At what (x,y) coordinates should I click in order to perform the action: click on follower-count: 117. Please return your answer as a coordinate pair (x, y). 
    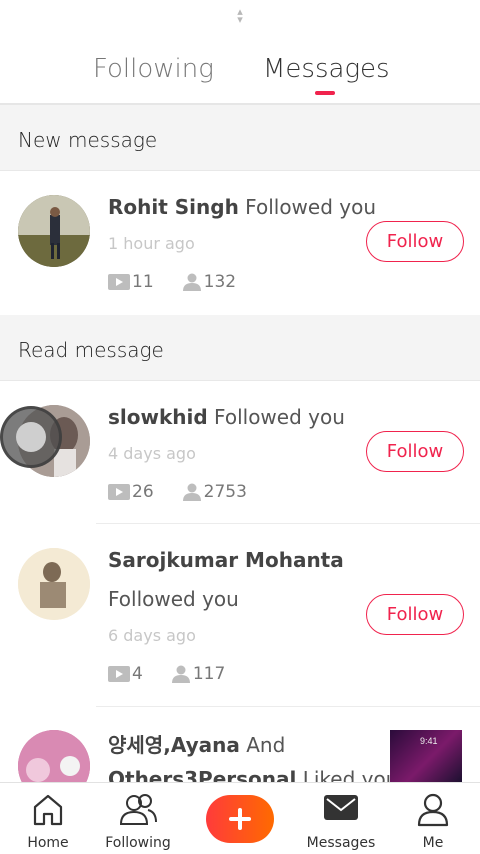
    Looking at the image, I should click on (209, 674).